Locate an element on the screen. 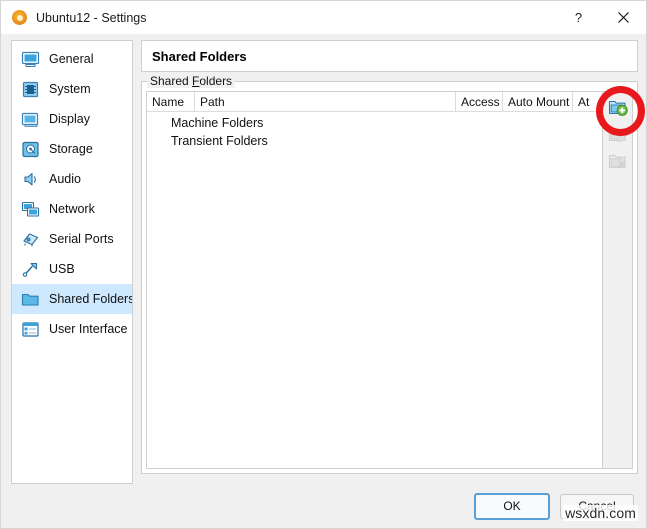 The width and height of the screenshot is (647, 529). storage-disk-icon is located at coordinates (30, 149).